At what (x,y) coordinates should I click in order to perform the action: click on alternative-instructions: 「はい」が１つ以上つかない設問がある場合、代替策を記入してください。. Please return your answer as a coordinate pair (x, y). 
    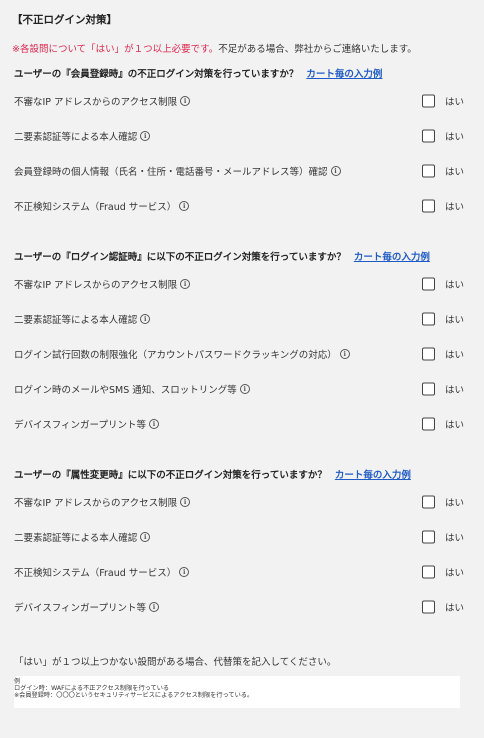
    Looking at the image, I should click on (175, 662).